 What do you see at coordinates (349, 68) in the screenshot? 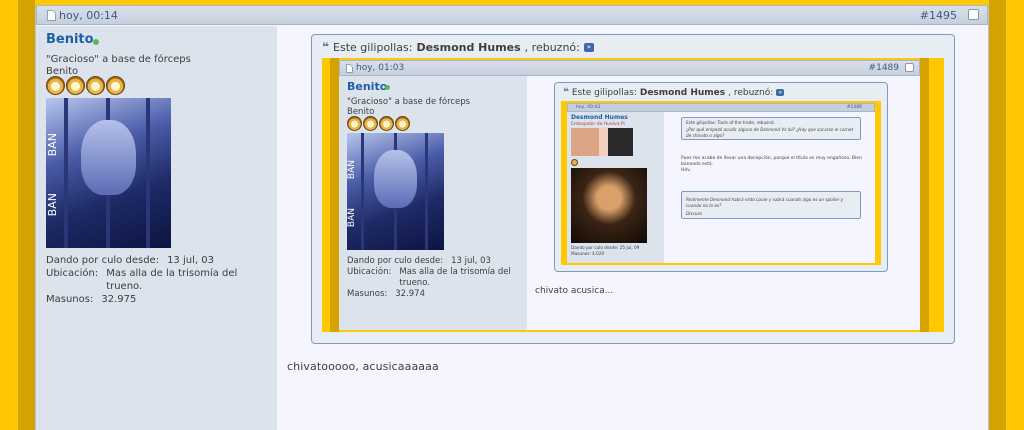
I see `inner-document-icon` at bounding box center [349, 68].